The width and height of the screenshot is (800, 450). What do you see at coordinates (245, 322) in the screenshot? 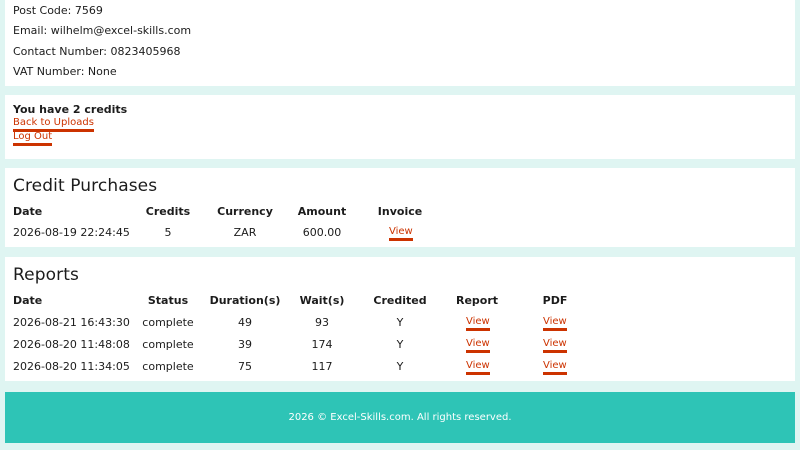
I see `report-duration: 49` at bounding box center [245, 322].